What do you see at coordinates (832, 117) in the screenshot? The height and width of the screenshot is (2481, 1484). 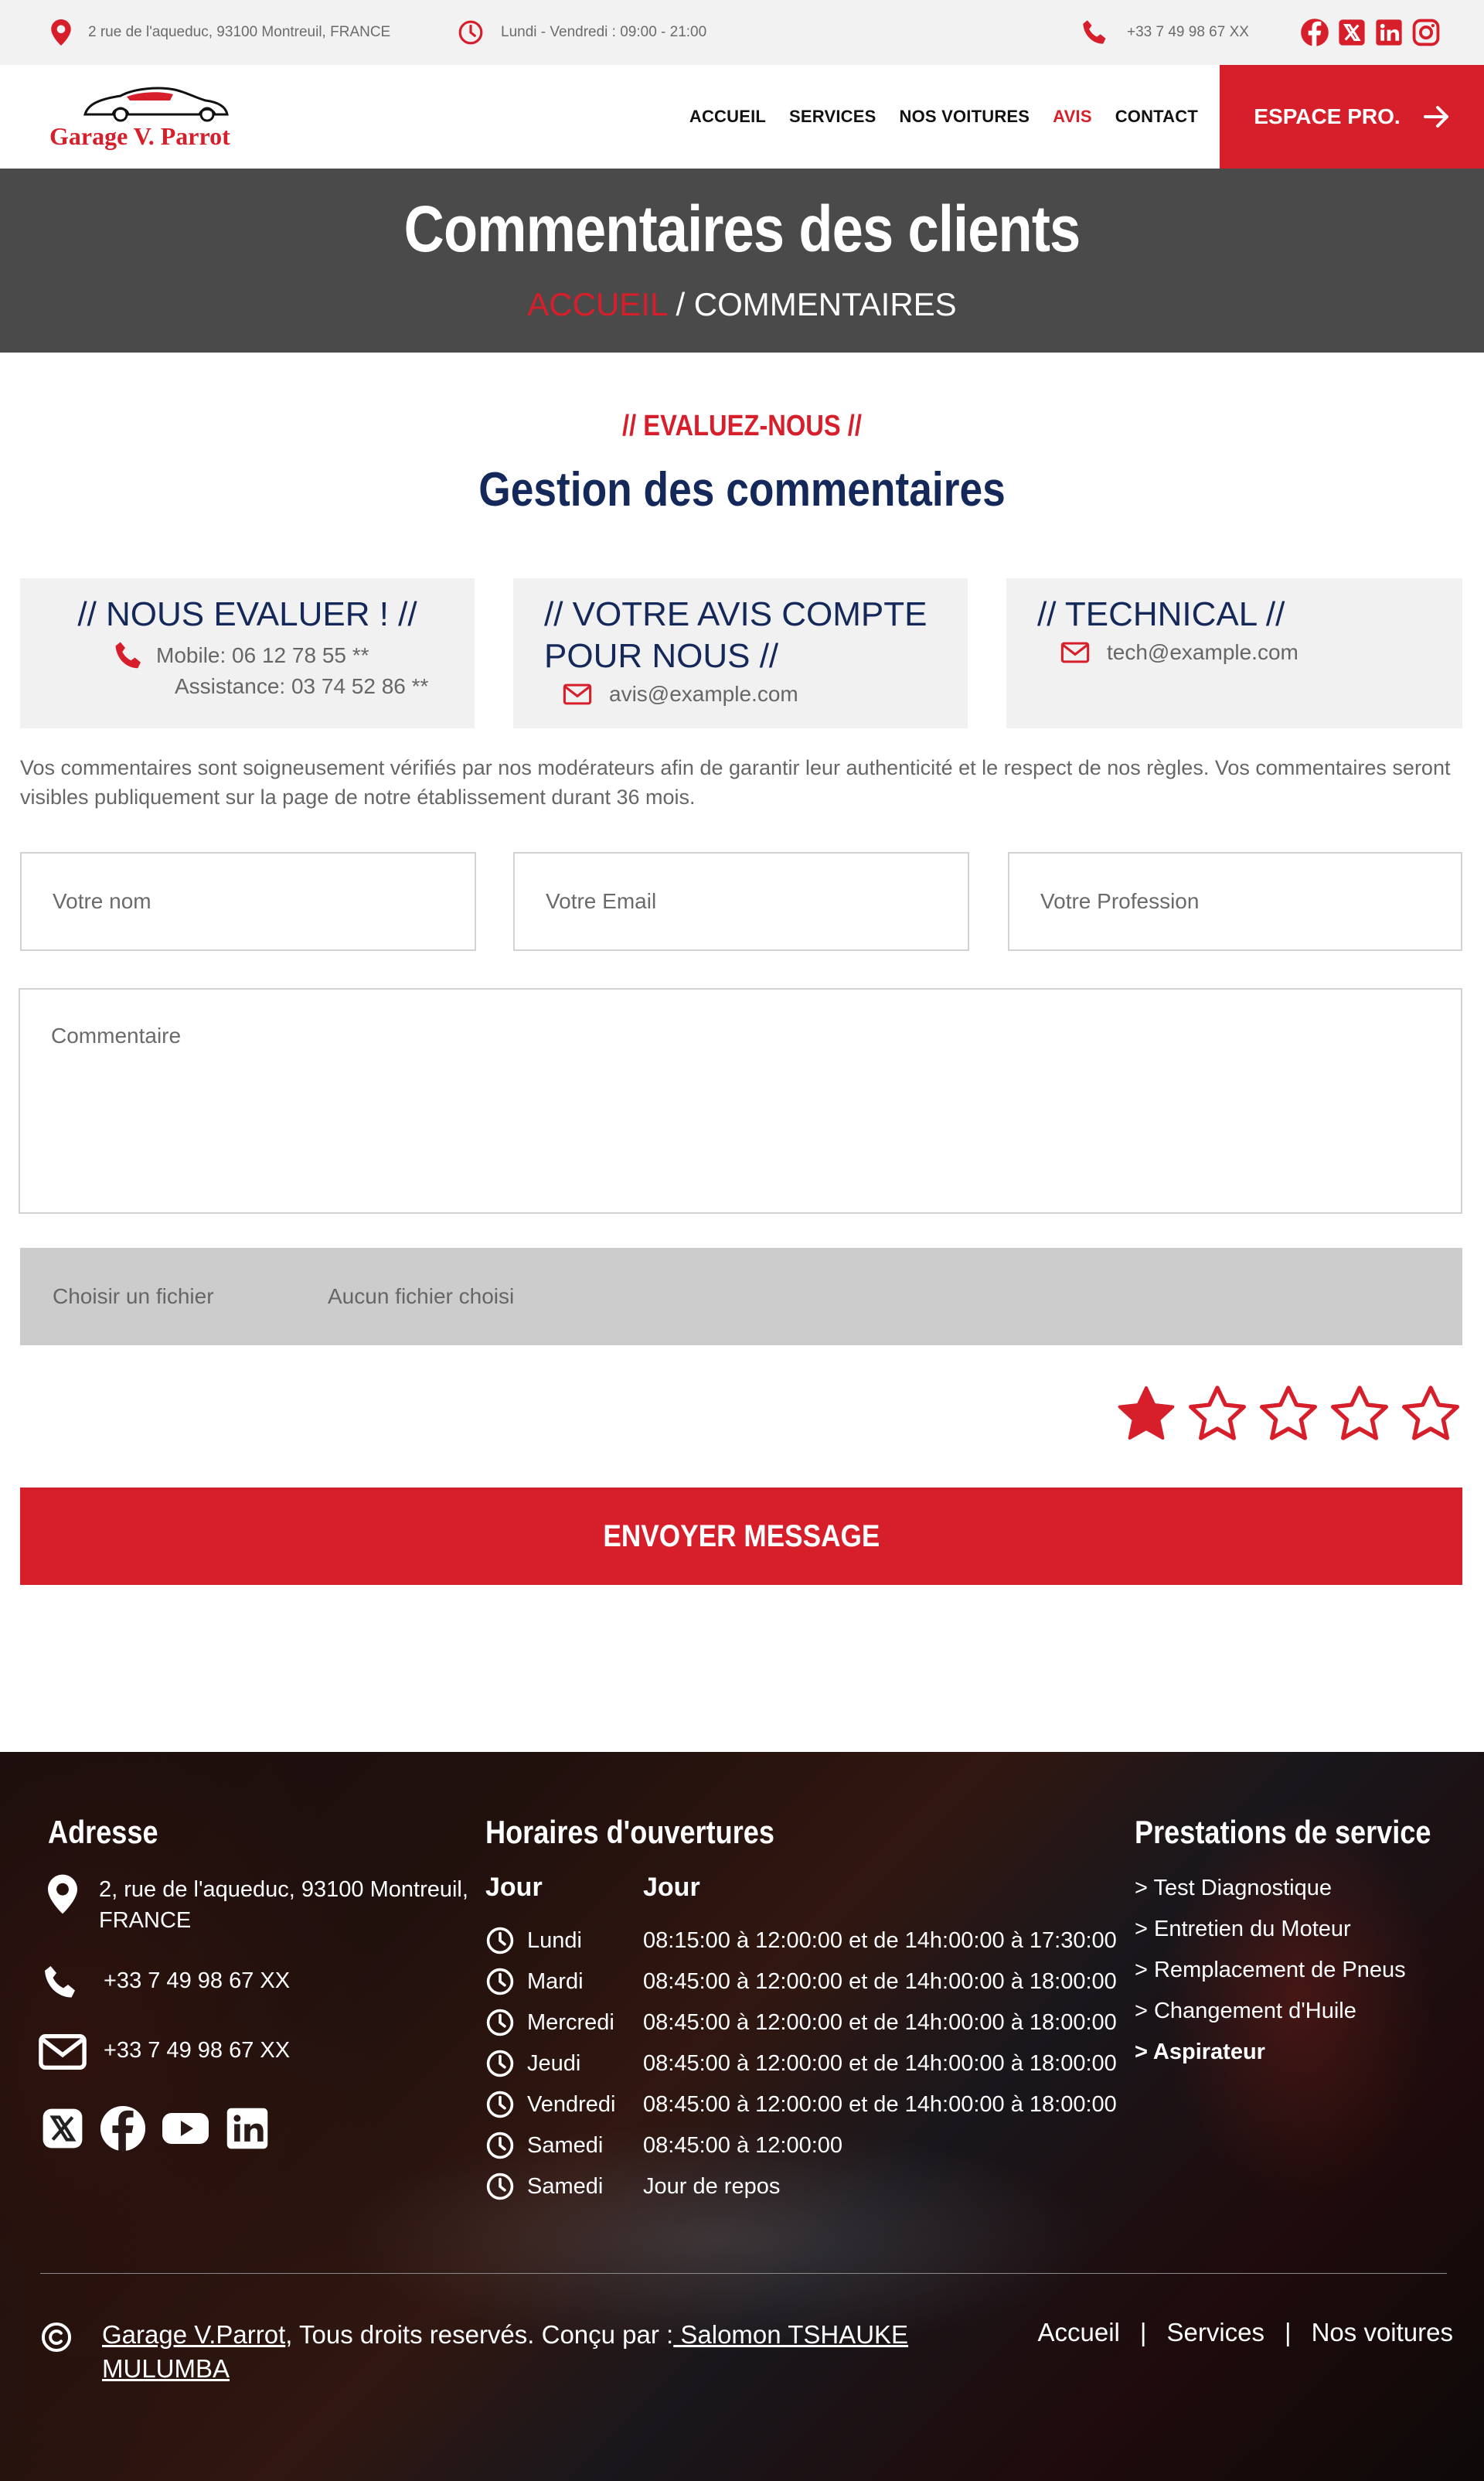 I see `nav-services: SERVICES` at bounding box center [832, 117].